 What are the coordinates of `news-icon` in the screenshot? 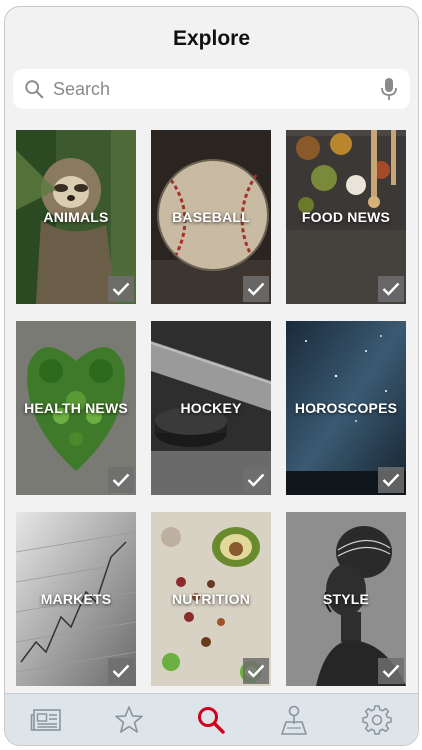 It's located at (46, 719).